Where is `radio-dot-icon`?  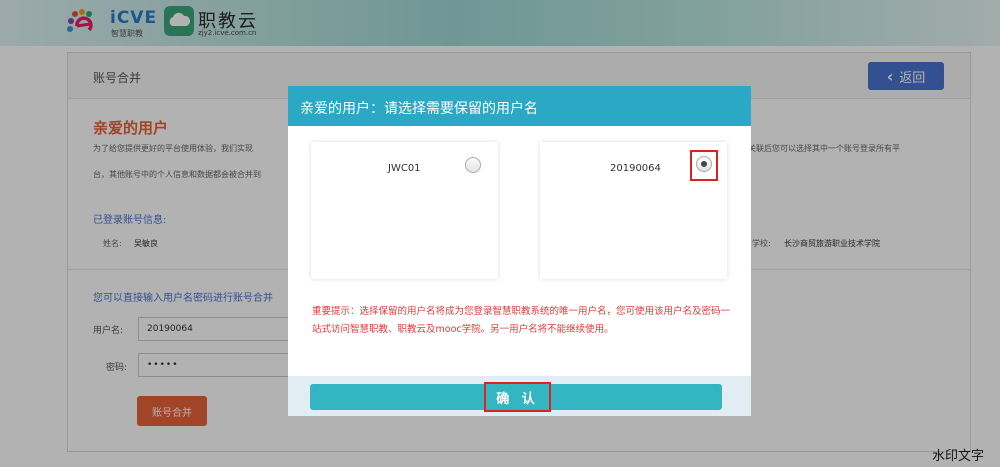 radio-dot-icon is located at coordinates (704, 164).